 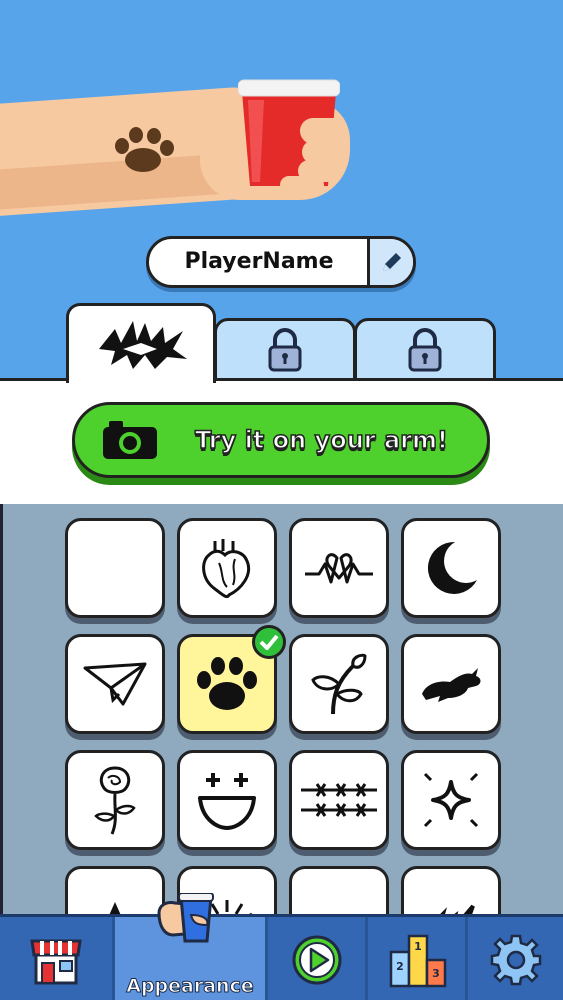 I want to click on tattoo-anatomical-heart, so click(x=227, y=568).